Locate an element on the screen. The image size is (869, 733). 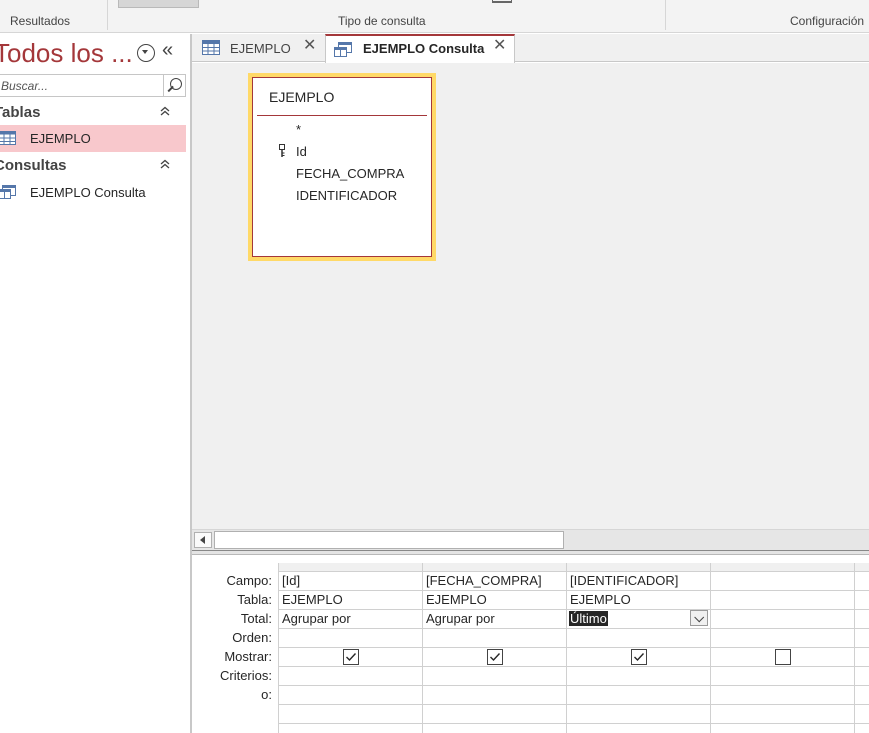
row-label-criterios: Criterios: is located at coordinates (245, 675).